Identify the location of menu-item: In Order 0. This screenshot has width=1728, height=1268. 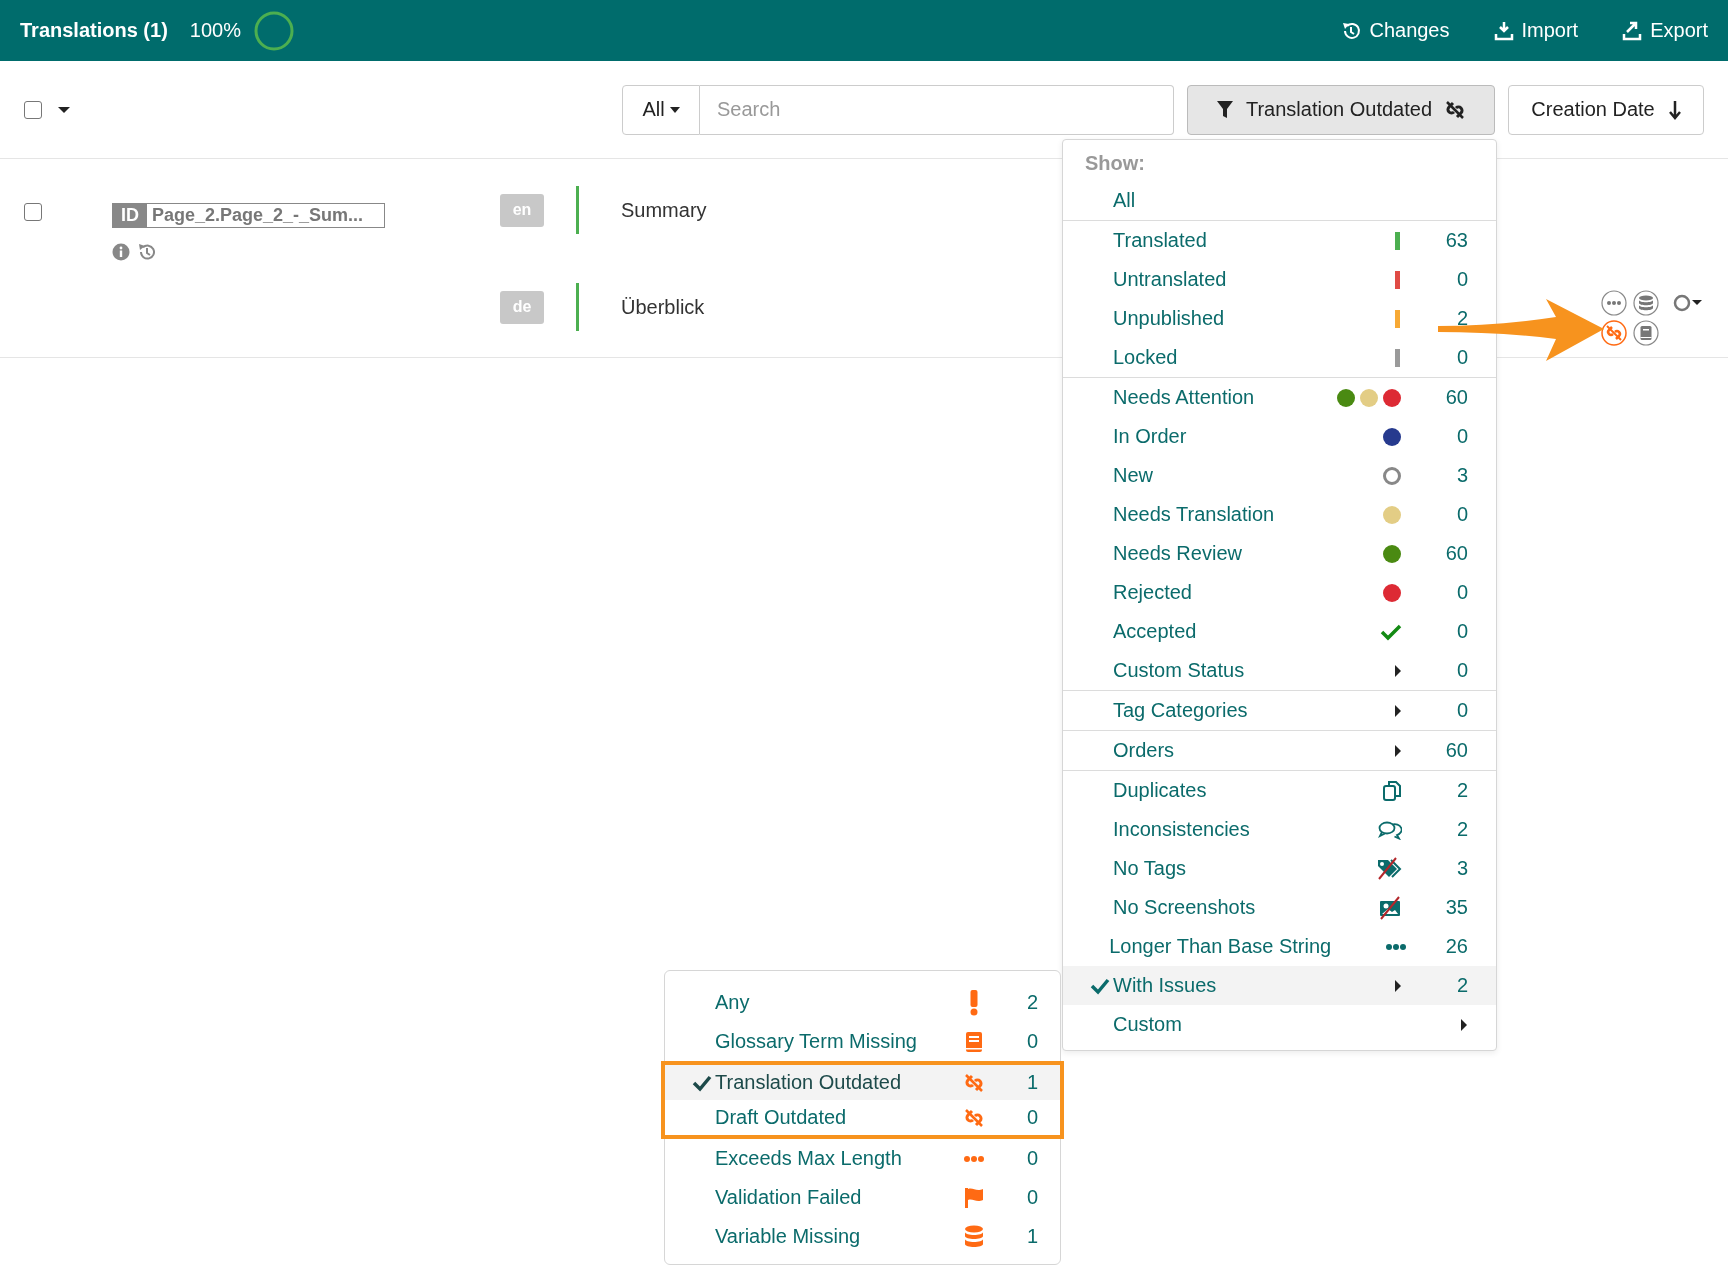
(1279, 436).